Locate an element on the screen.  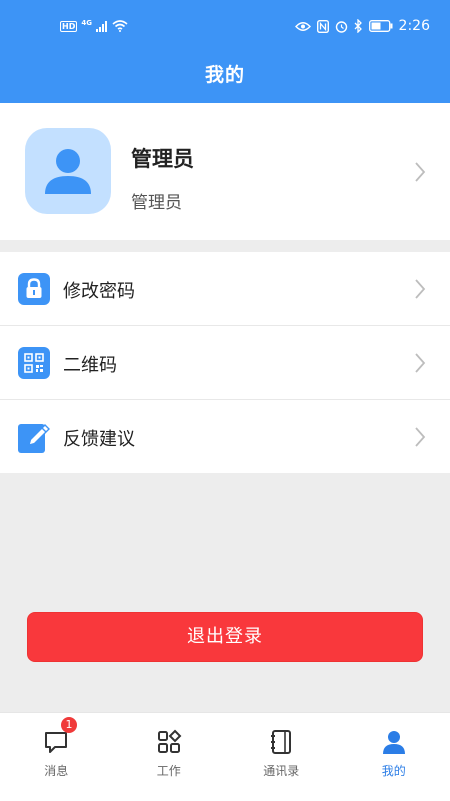
profile-role: 管理员 is located at coordinates (156, 200).